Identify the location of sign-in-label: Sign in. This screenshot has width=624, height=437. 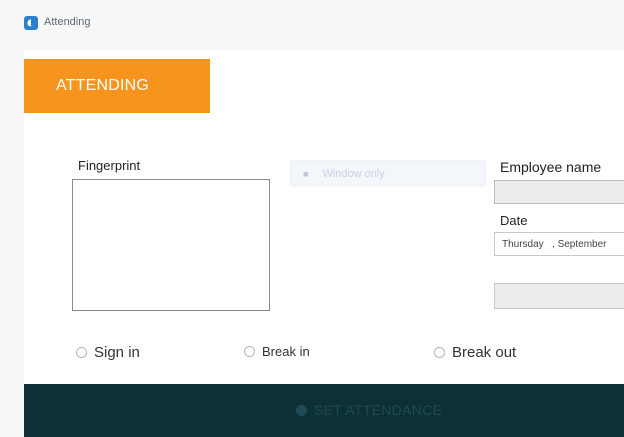
(117, 352).